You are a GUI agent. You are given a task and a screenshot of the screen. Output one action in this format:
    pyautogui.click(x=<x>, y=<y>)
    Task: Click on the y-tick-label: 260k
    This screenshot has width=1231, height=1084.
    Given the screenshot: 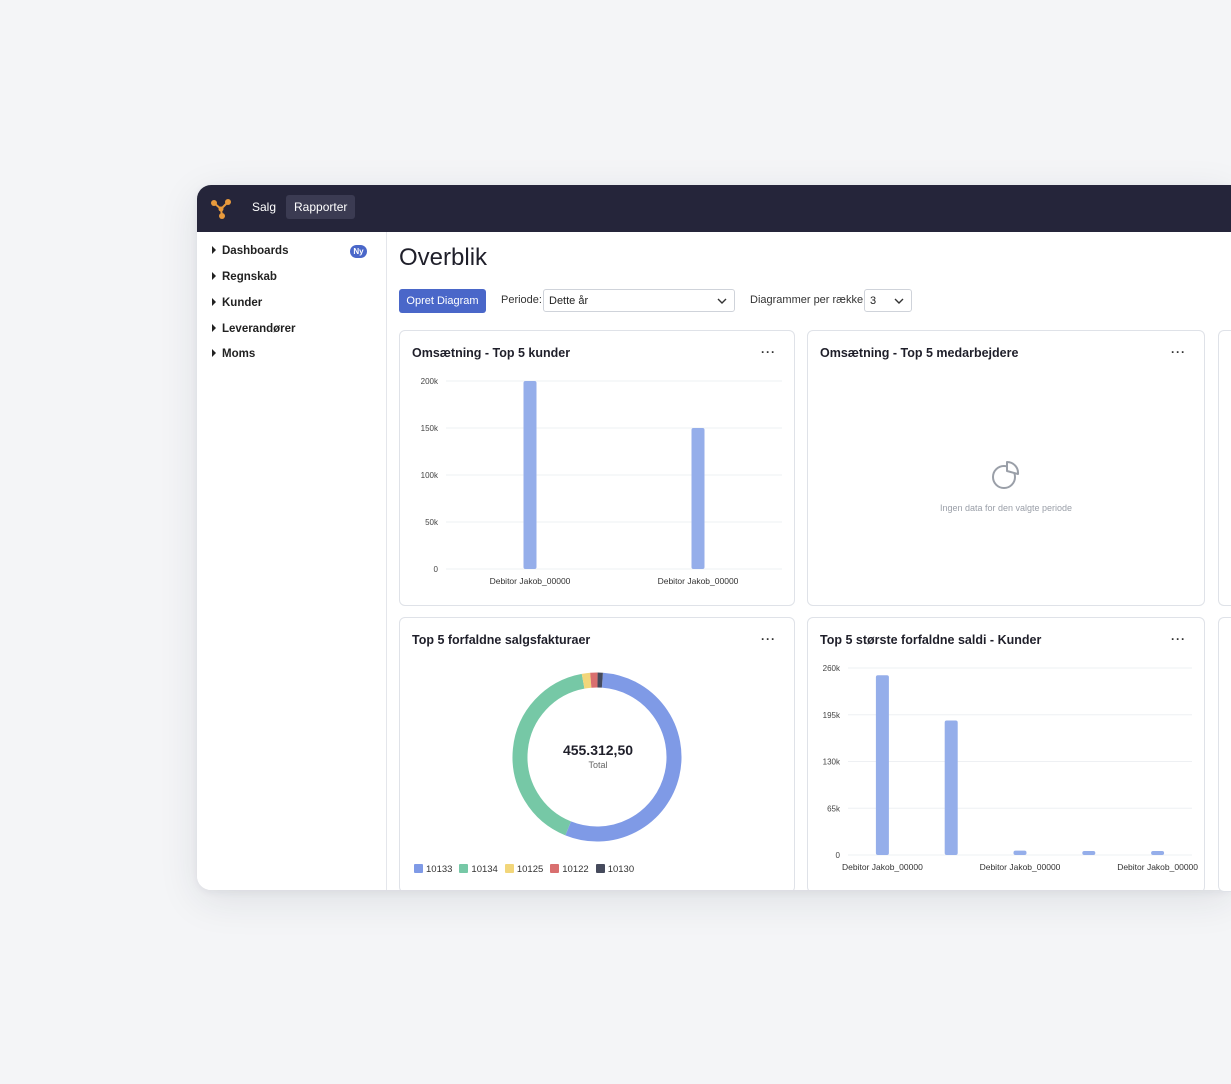 What is the action you would take?
    pyautogui.click(x=832, y=668)
    